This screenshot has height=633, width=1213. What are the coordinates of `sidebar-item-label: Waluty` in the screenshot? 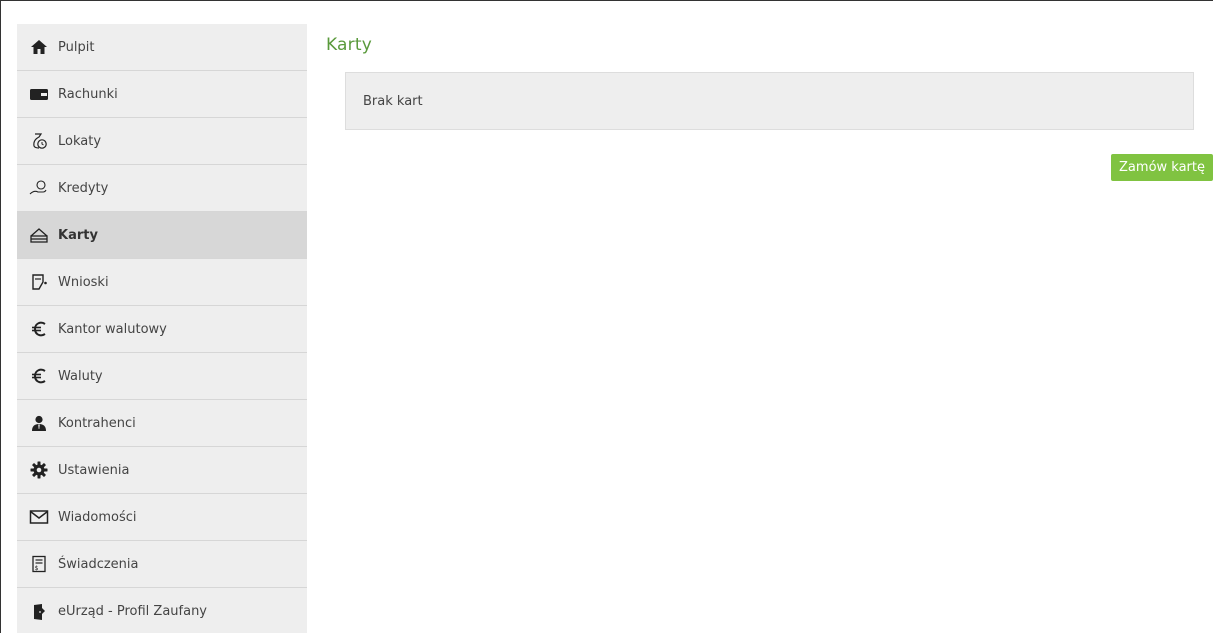 It's located at (80, 376).